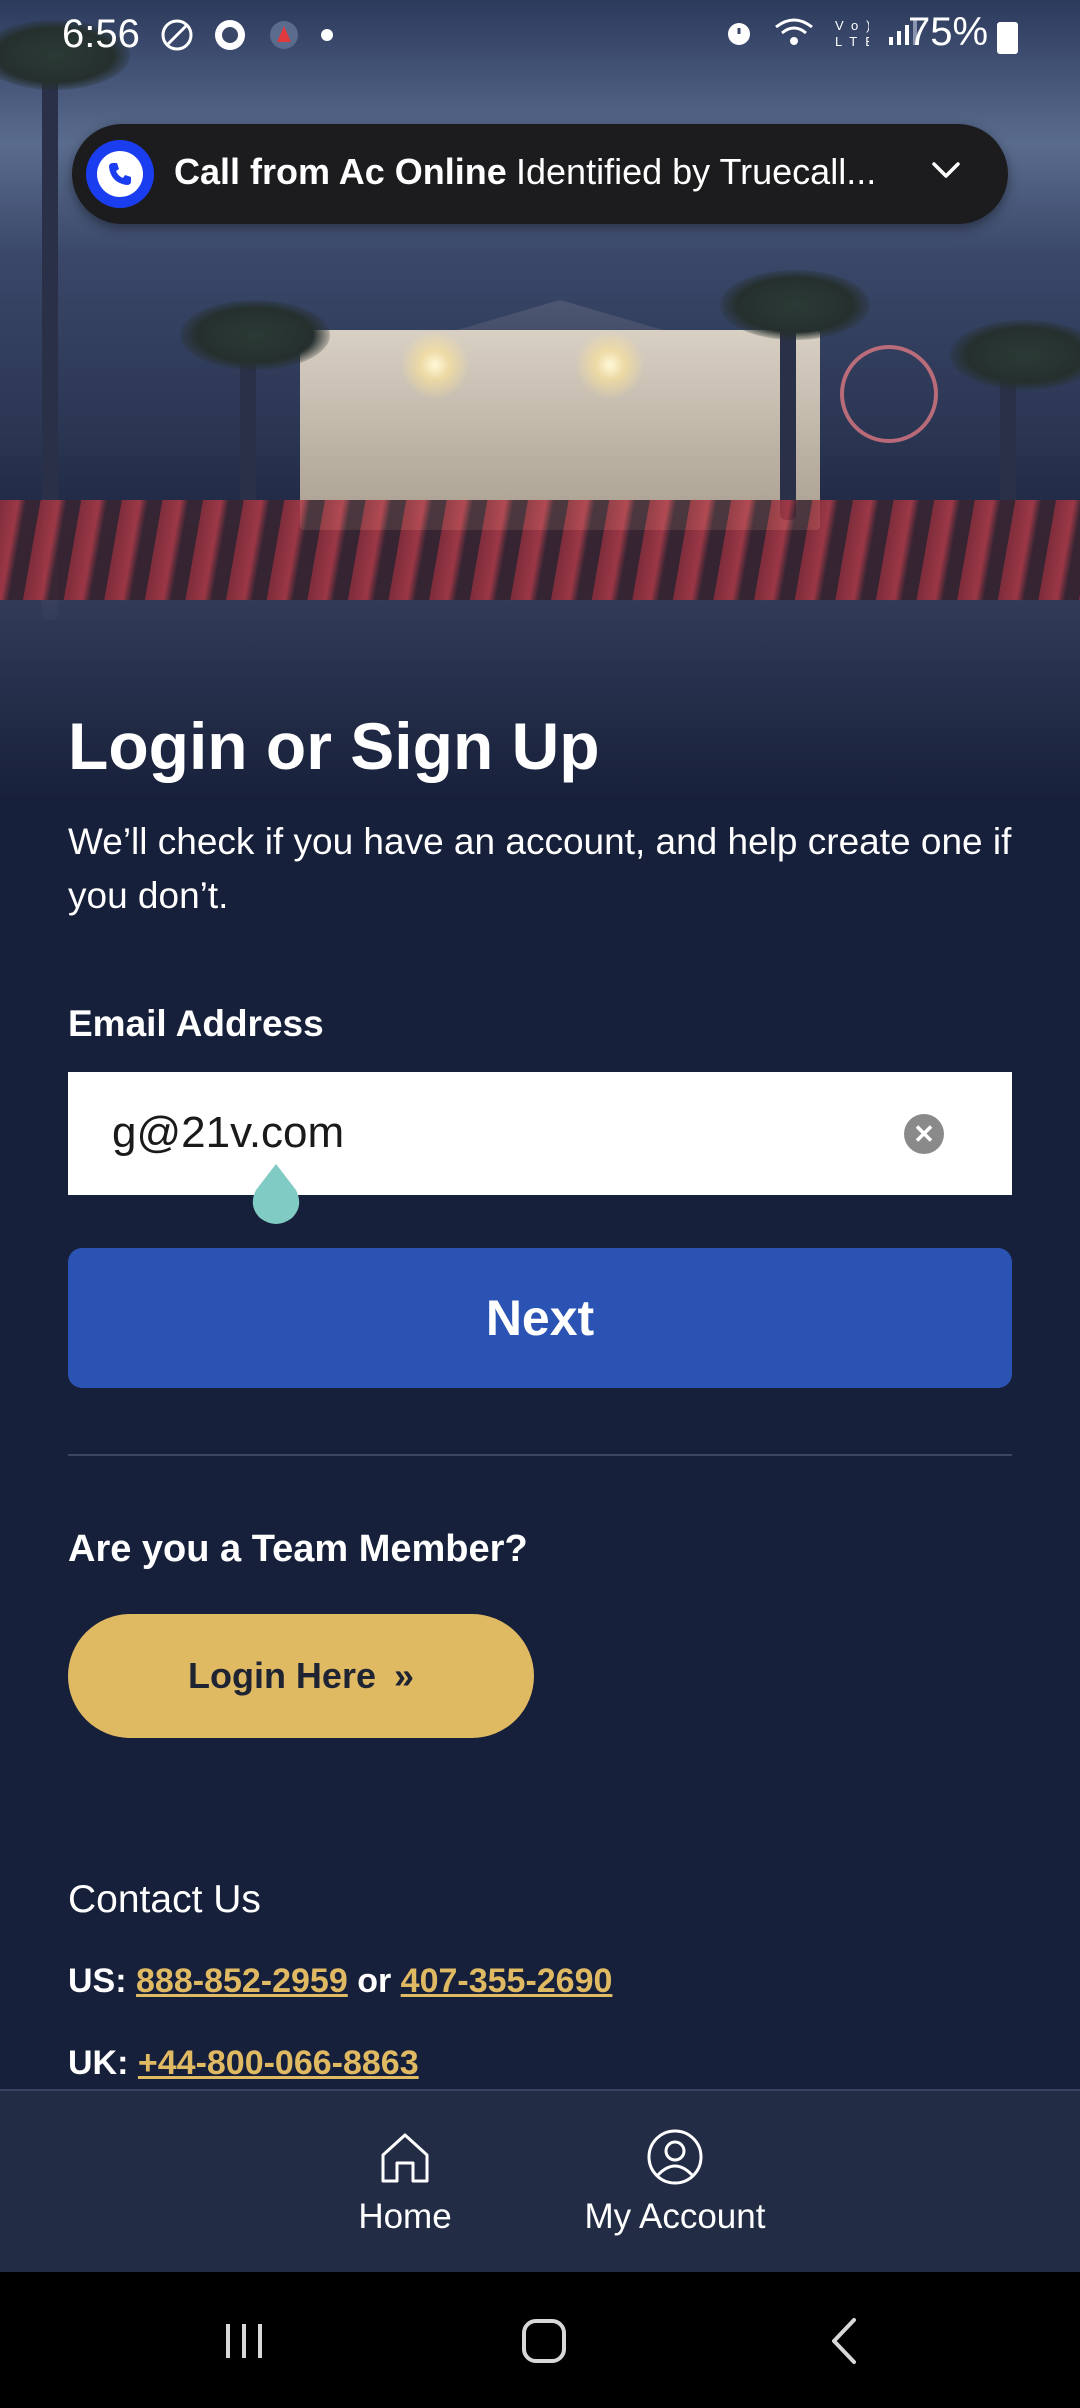  Describe the element at coordinates (540, 35) in the screenshot. I see `status-bar: 6:56 Vo)) LTE` at that location.